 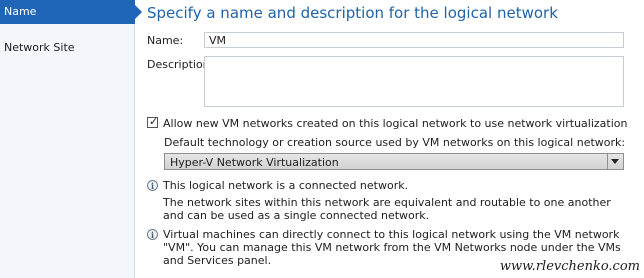 What do you see at coordinates (138, 12) in the screenshot?
I see `active-indicator-arrow` at bounding box center [138, 12].